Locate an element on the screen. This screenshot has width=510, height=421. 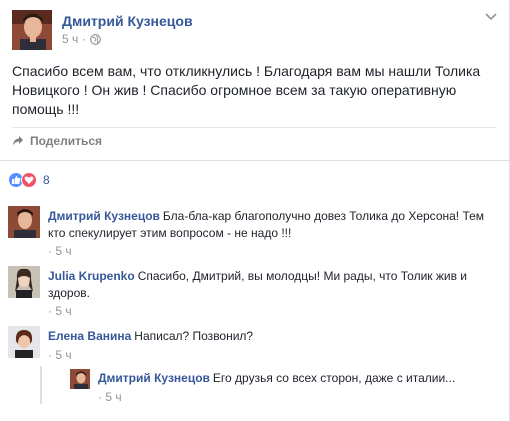
post-meta: 5 ч · is located at coordinates (82, 39).